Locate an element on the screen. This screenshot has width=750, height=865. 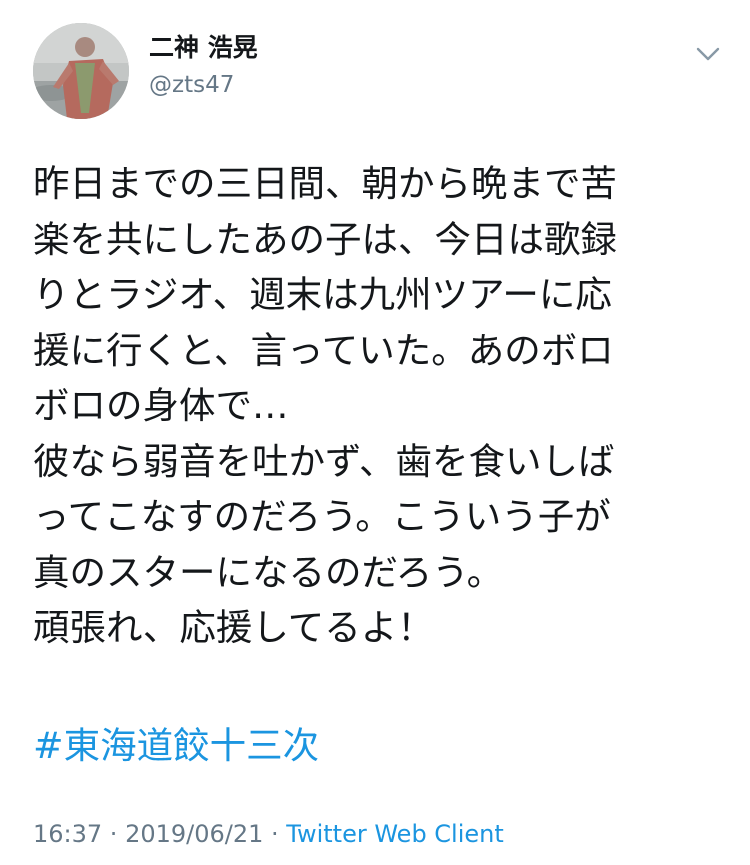
tweet-text-line: 楽を共にしたあの子は、今日は歌録 is located at coordinates (325, 239).